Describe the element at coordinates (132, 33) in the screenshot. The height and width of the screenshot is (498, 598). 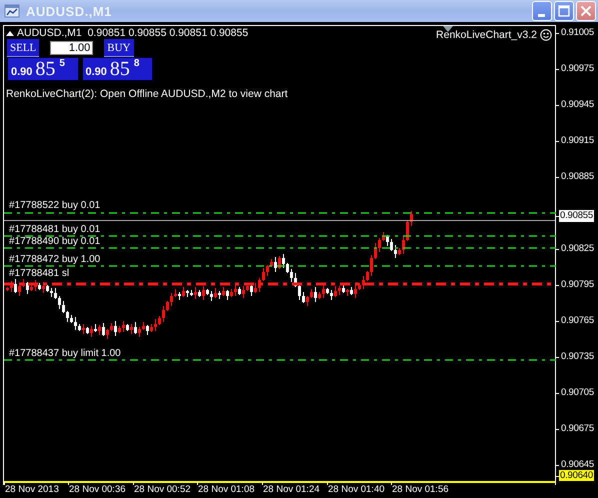
I see `symbol-quote-text: AUDUSD.,M1 0.90851 0.90855 0.90851 0.90855` at that location.